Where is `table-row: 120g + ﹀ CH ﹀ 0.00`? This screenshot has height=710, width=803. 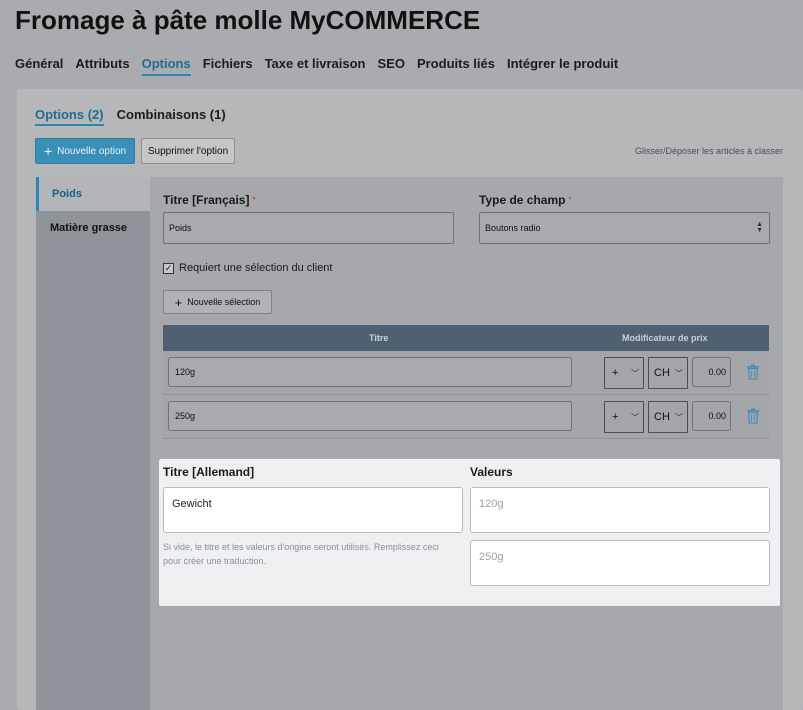 table-row: 120g + ﹀ CH ﹀ 0.00 is located at coordinates (466, 373).